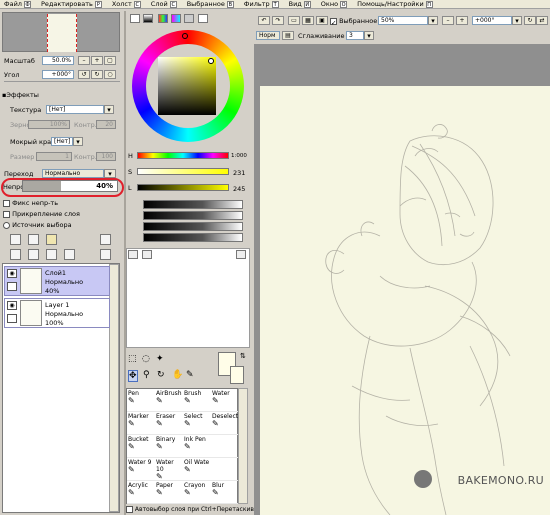 Image resolution: width=550 pixels, height=515 pixels. What do you see at coordinates (57, 313) in the screenshot?
I see `layer-row: ◉ Layer 1 Нормально 100%` at bounding box center [57, 313].